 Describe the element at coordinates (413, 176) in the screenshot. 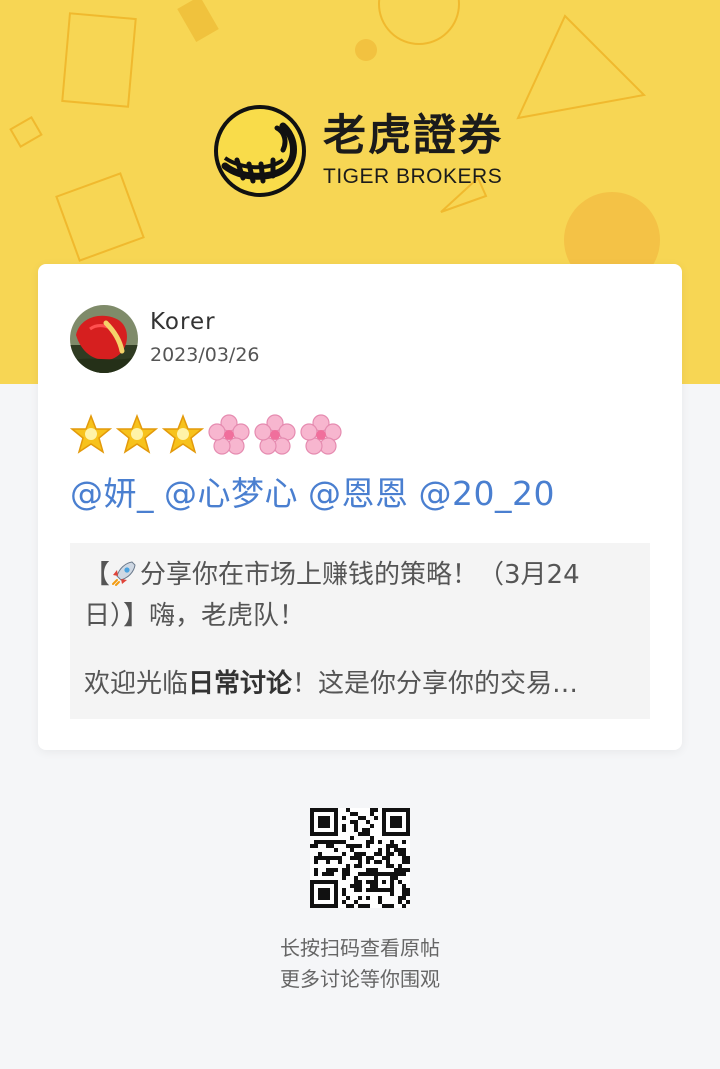

I see `brand-name-en: TIGER BROKERS` at that location.